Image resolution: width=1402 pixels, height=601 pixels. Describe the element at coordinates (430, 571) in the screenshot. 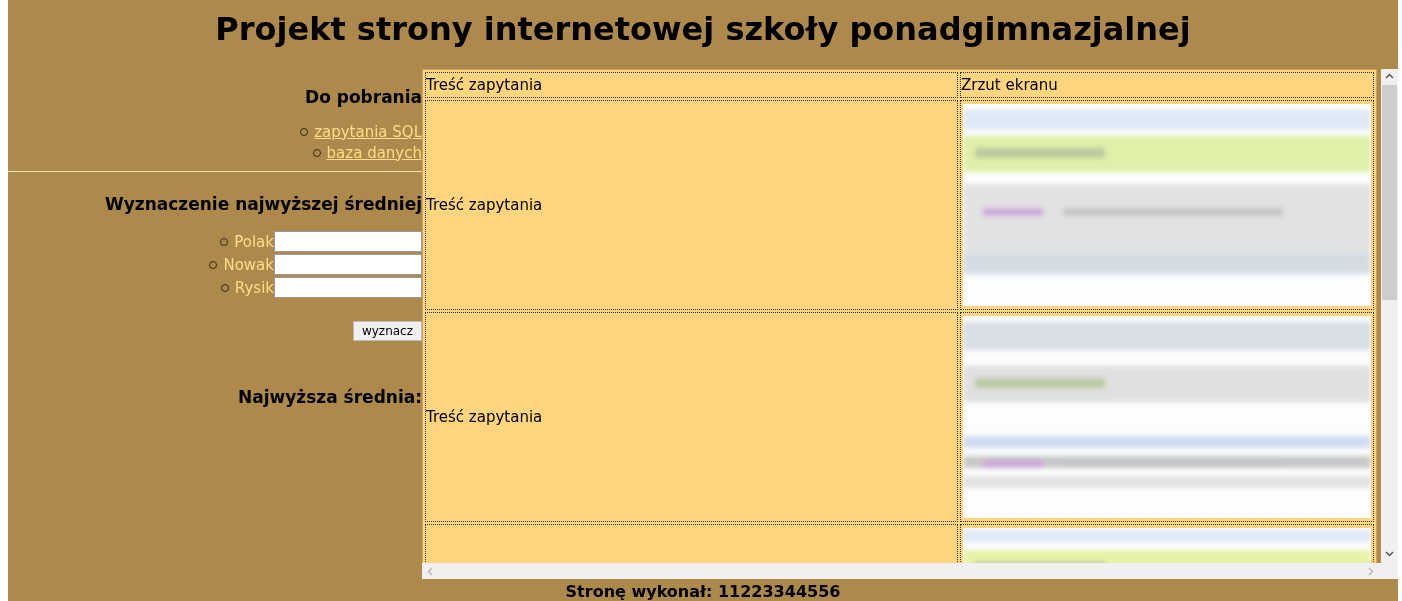

I see `scroll-left-icon` at that location.